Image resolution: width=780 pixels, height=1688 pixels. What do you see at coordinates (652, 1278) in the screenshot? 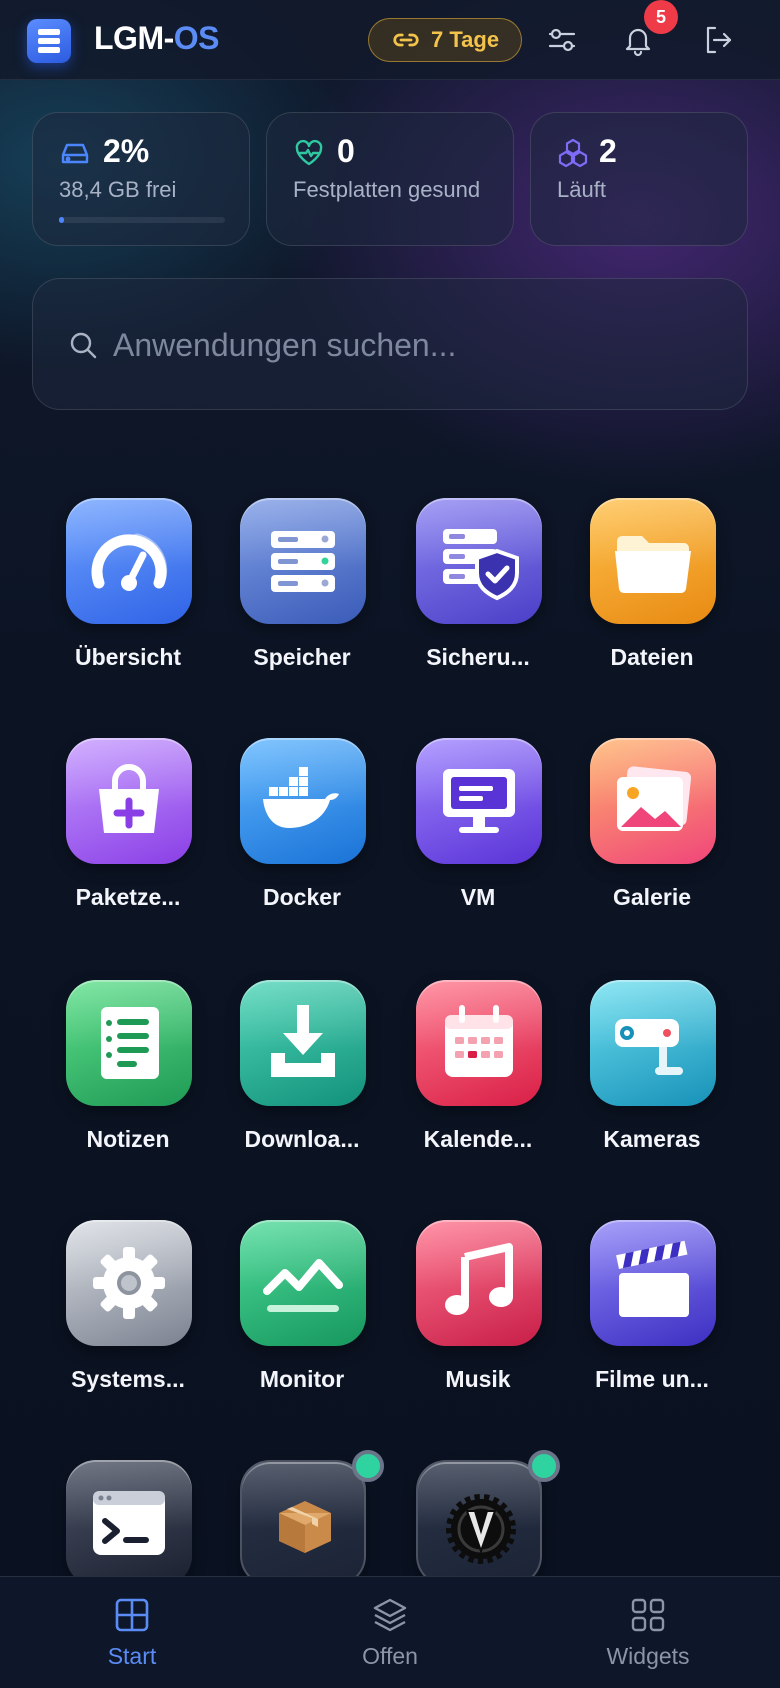
I see `clapperboard-icon` at bounding box center [652, 1278].